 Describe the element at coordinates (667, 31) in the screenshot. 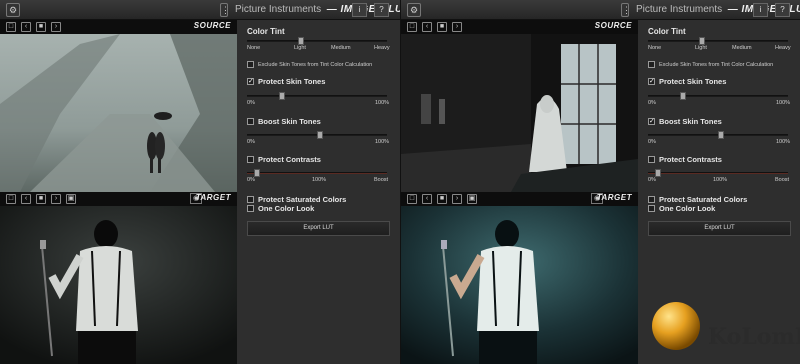

I see `color-tint-title: Color Tint` at that location.